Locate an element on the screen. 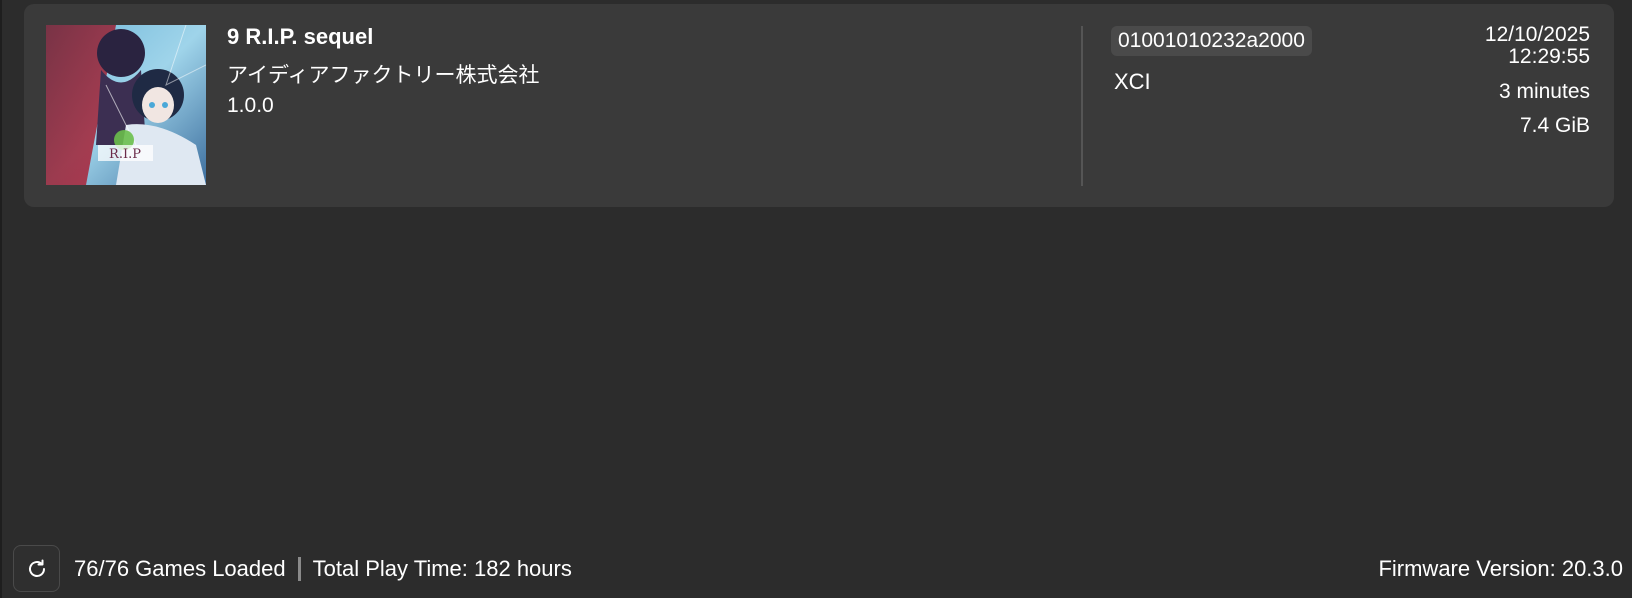  game-cover-image: R.I.P is located at coordinates (126, 105).